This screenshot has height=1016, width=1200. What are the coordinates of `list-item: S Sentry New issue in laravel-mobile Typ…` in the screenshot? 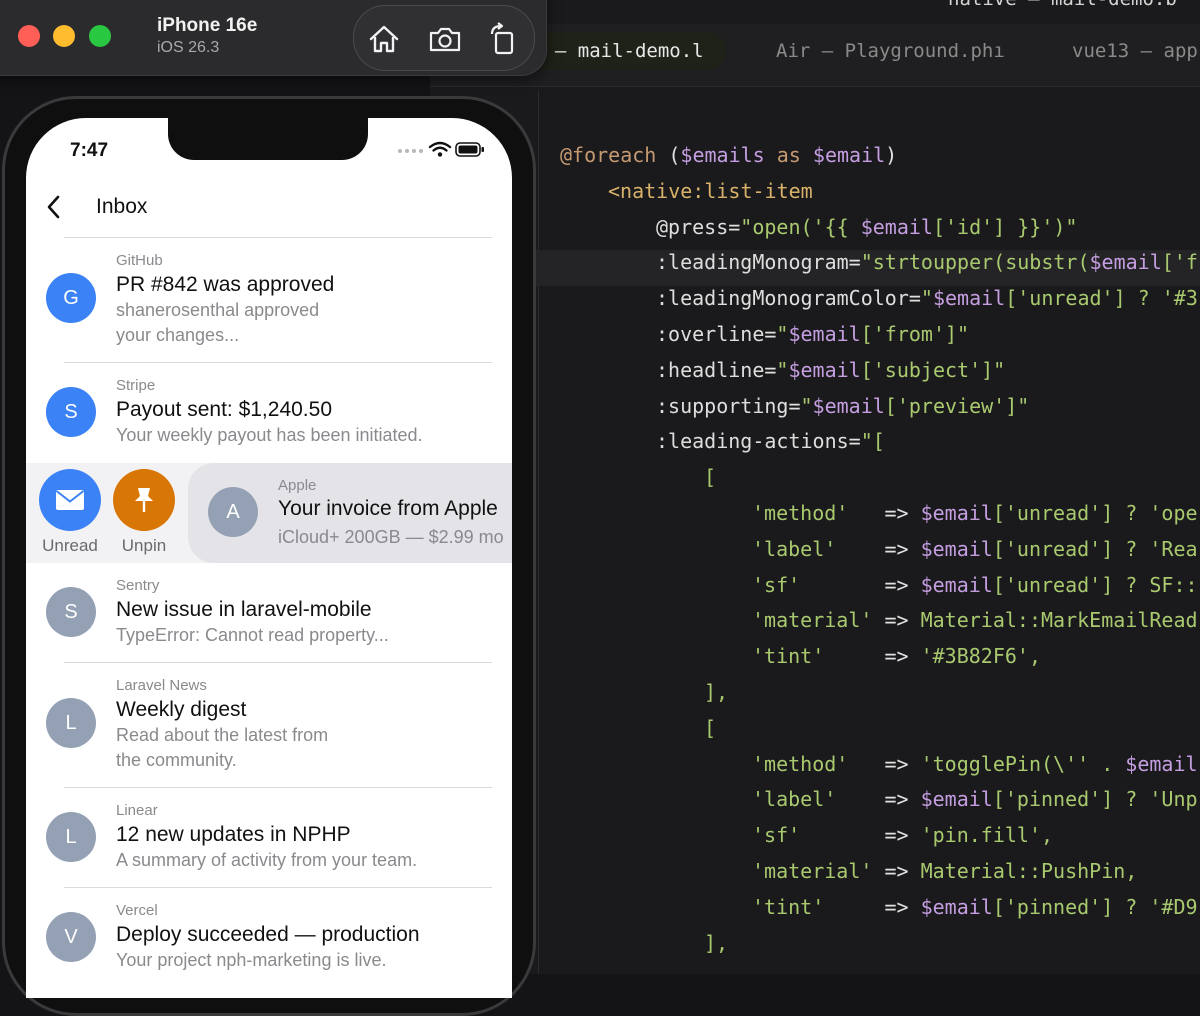 It's located at (269, 613).